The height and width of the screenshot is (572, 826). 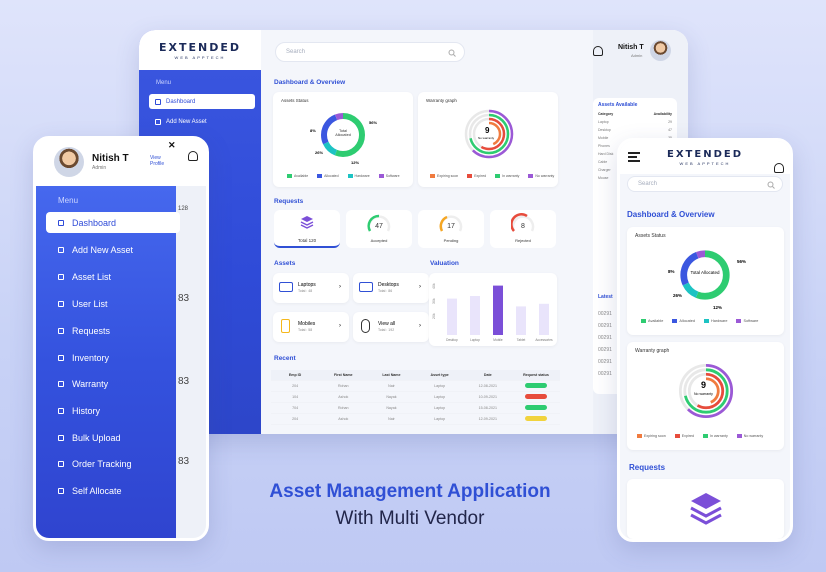 I want to click on user-role: Admin, so click(x=637, y=55).